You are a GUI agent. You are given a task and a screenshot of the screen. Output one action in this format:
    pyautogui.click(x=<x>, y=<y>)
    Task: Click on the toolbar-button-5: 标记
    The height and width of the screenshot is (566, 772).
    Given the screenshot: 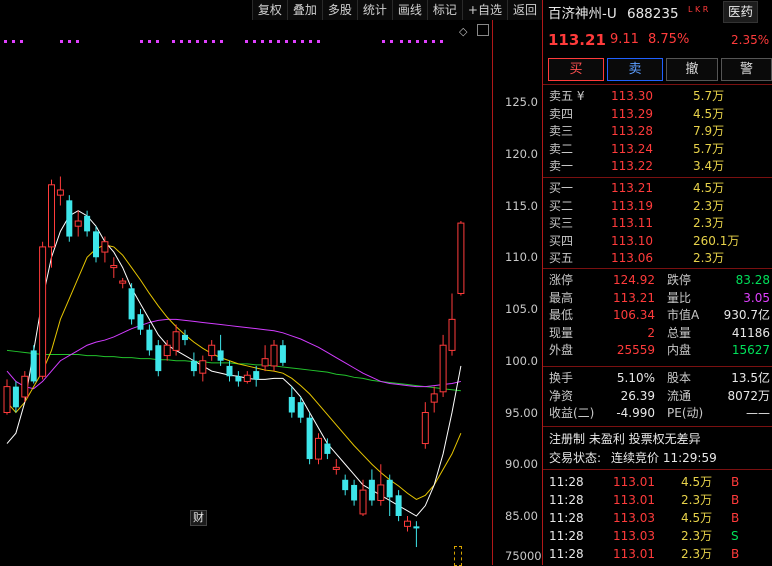 What is the action you would take?
    pyautogui.click(x=444, y=10)
    